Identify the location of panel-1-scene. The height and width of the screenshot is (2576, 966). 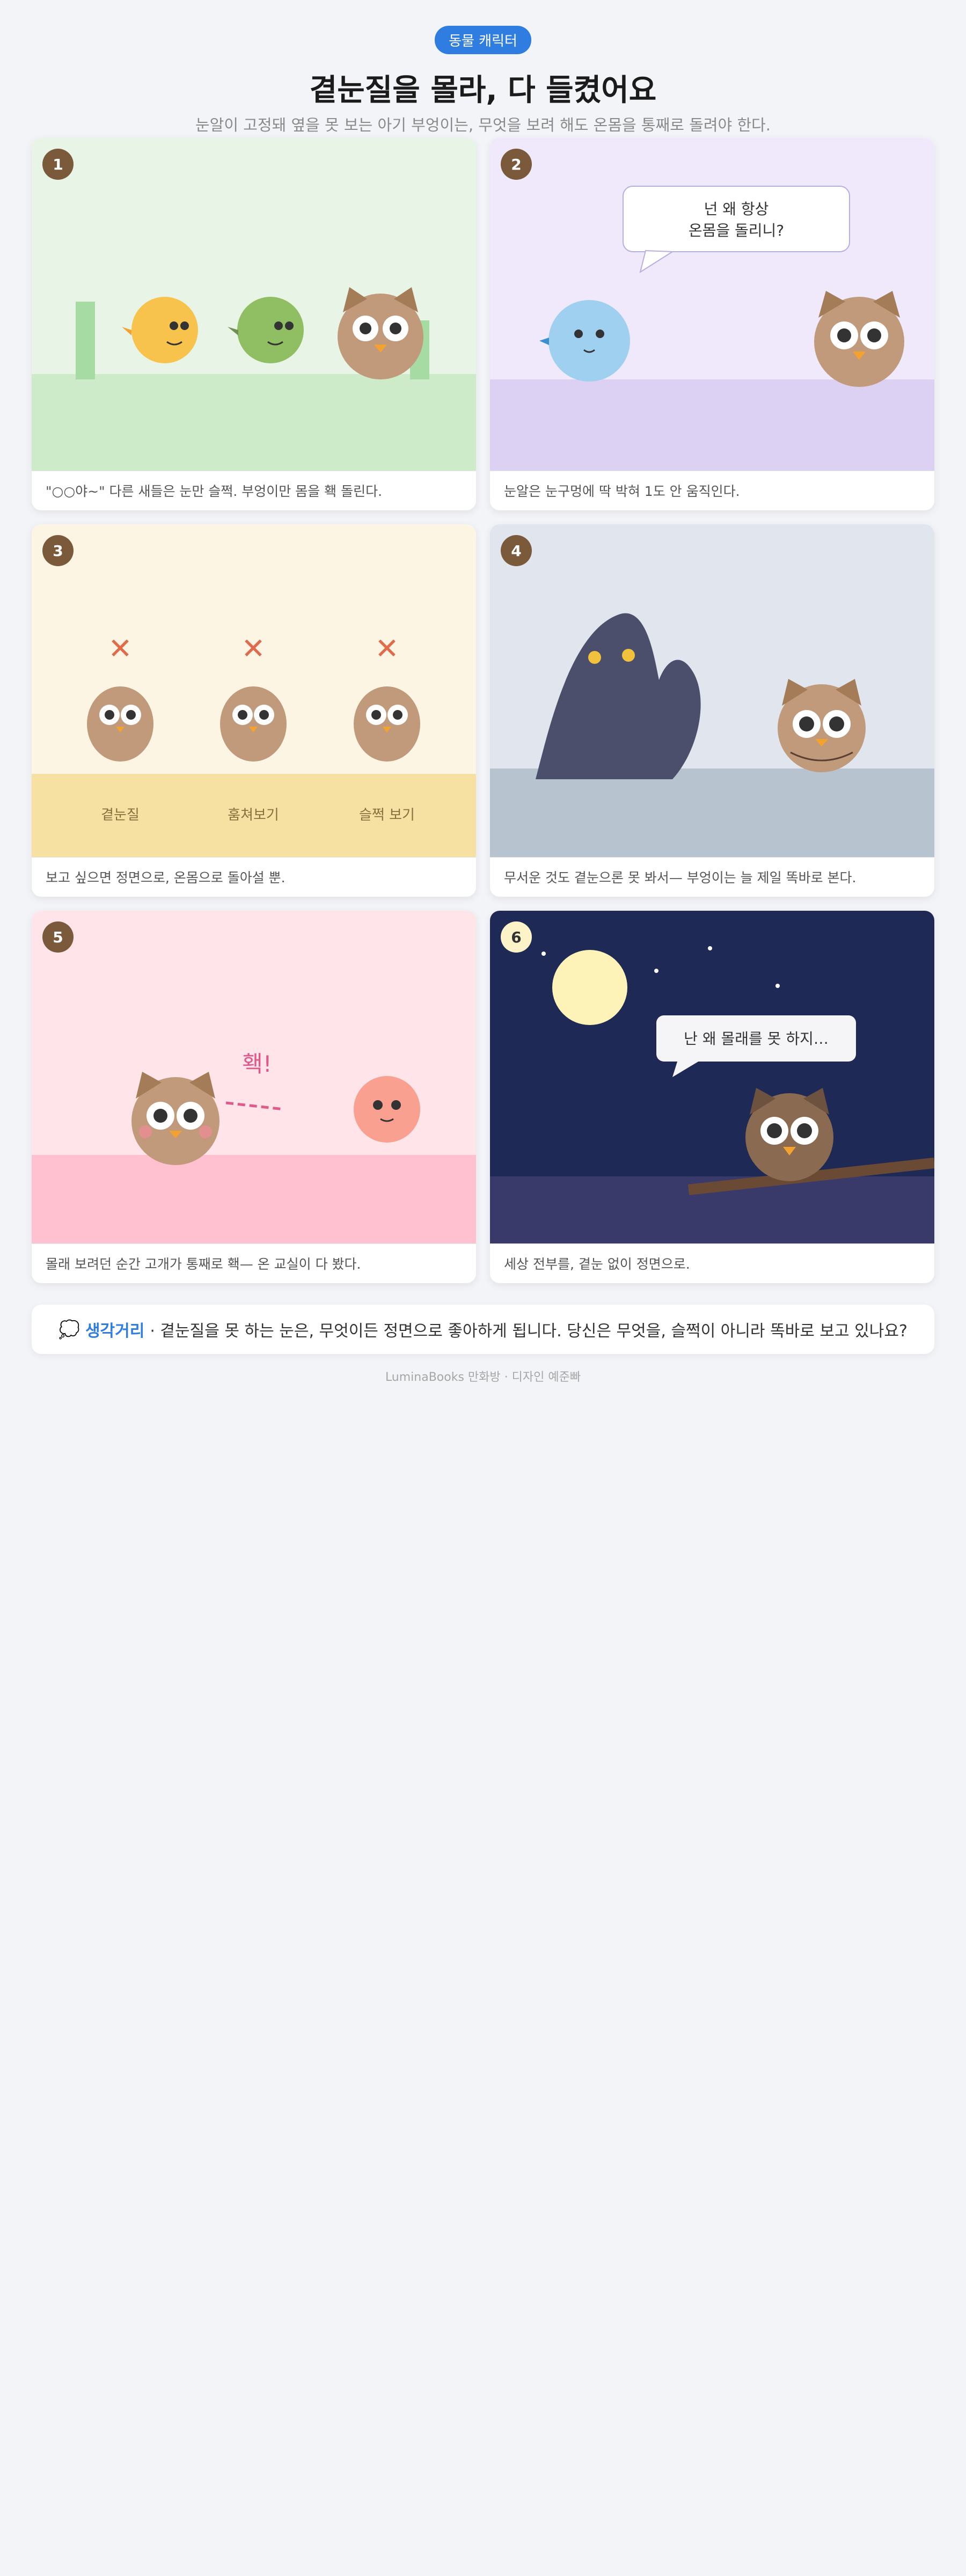
(254, 304).